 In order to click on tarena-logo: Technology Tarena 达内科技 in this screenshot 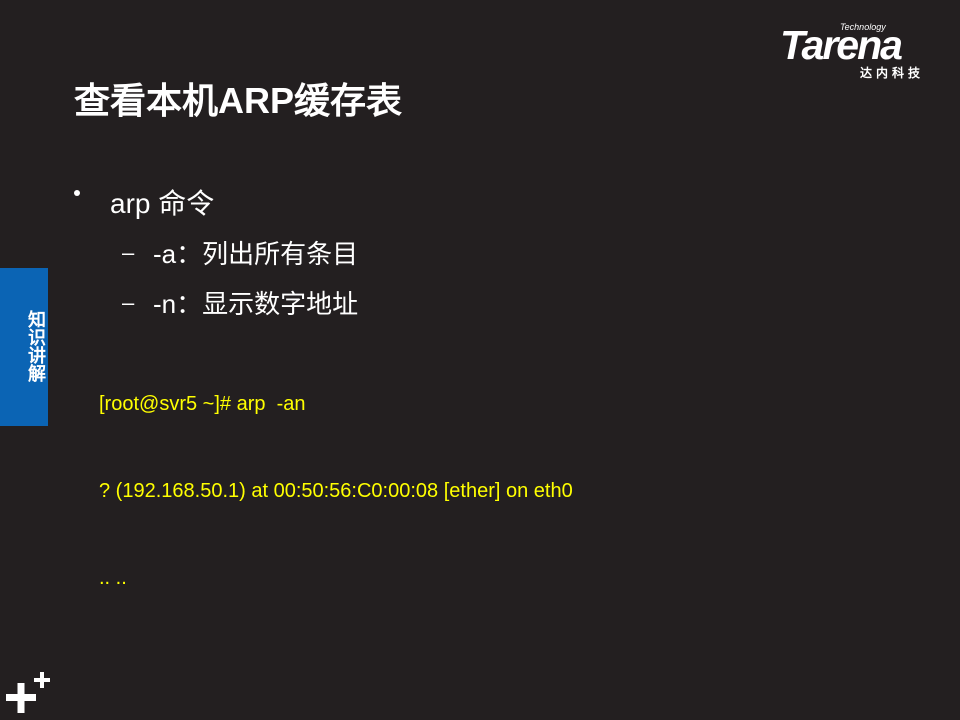, I will do `click(864, 53)`.